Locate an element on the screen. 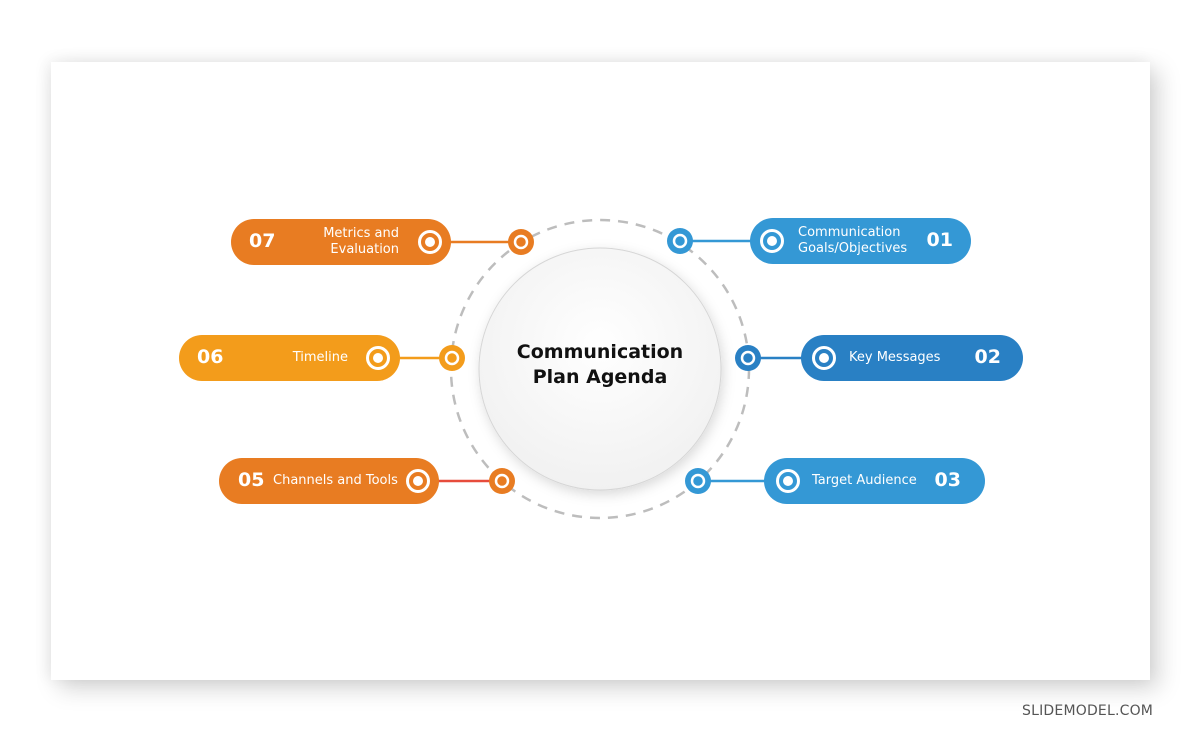 Image resolution: width=1200 pixels, height=743 pixels. agenda-item-01: Communication Goals/Objectives 01 is located at coordinates (860, 241).